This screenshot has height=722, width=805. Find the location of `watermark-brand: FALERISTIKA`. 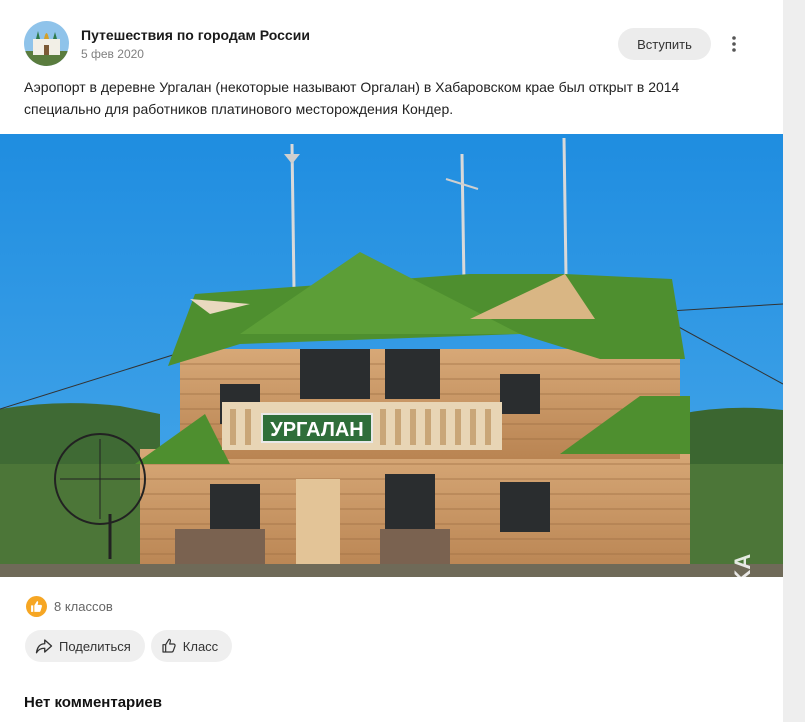

watermark-brand: FALERISTIKA is located at coordinates (742, 626).